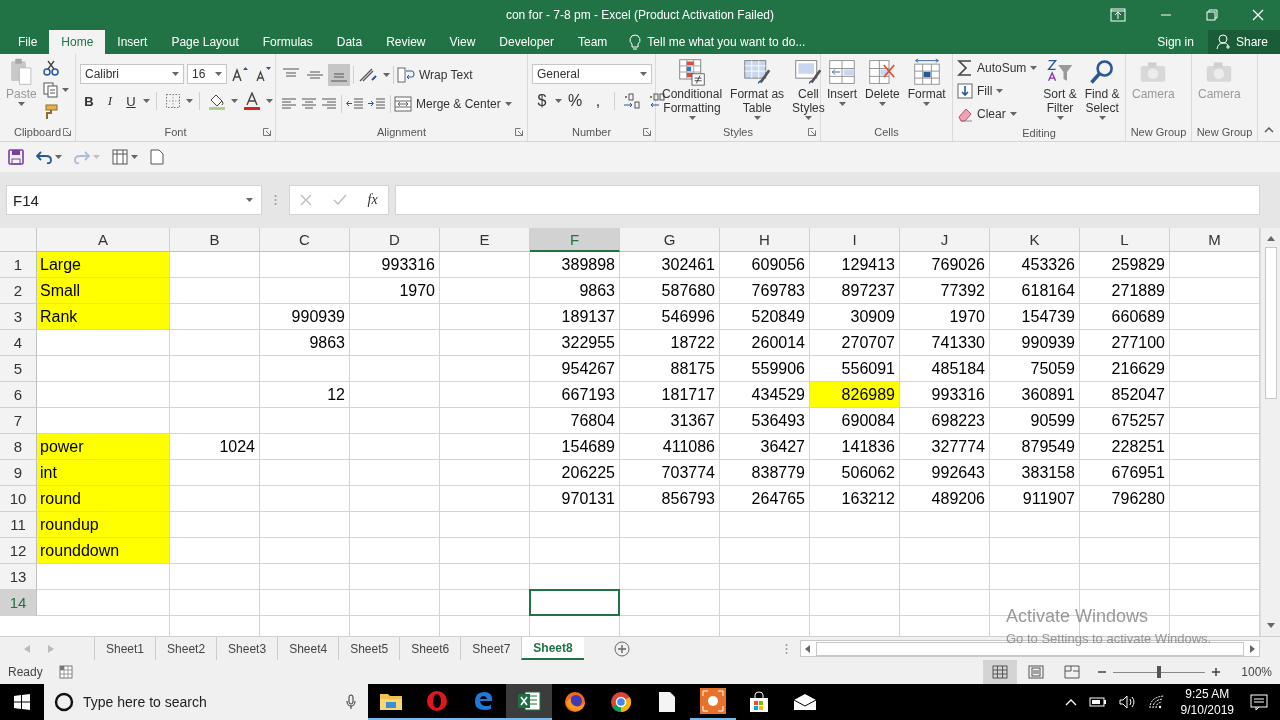 The width and height of the screenshot is (1280, 720). Describe the element at coordinates (1034, 264) in the screenshot. I see `table-cell: 453326` at that location.